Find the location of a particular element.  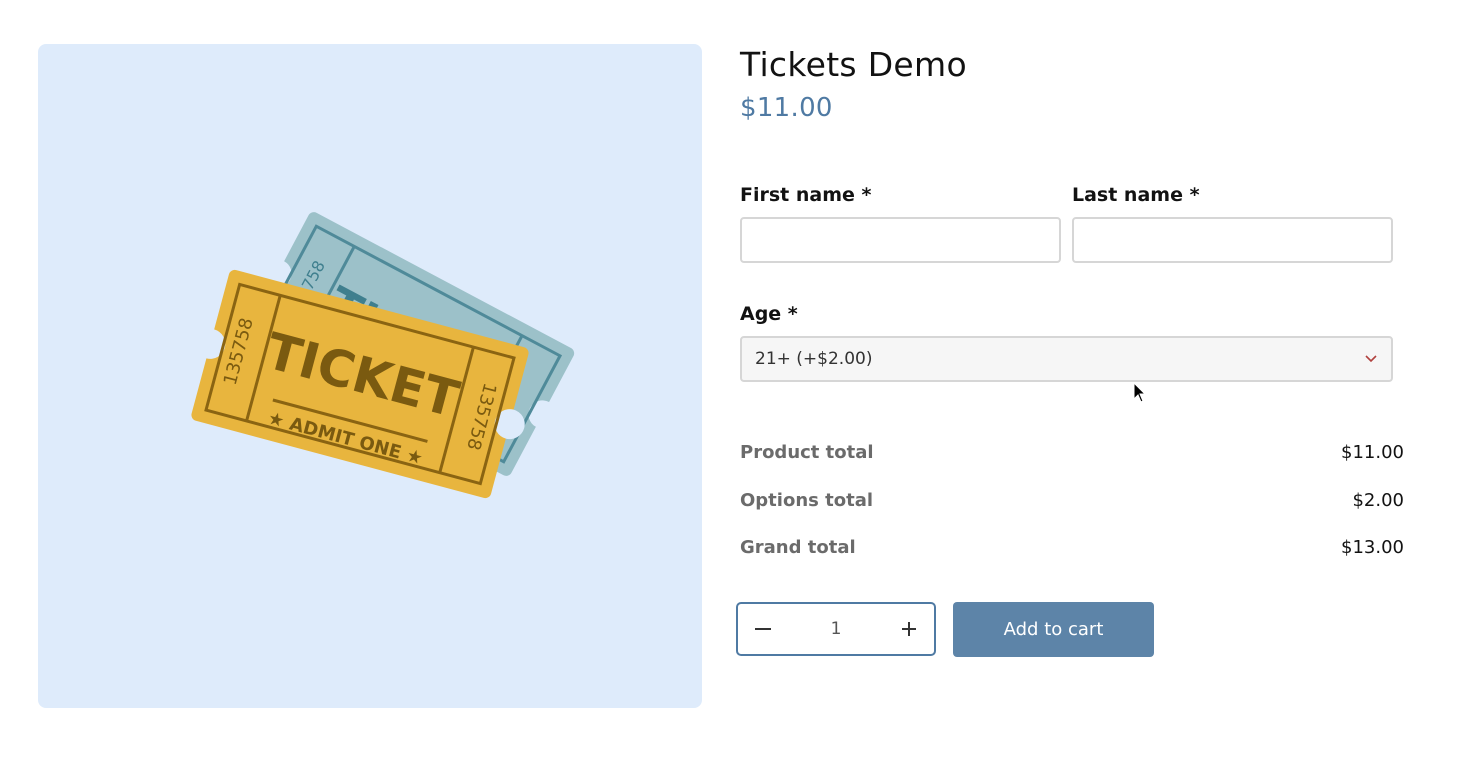

grand-total-label: Grand total is located at coordinates (798, 547).